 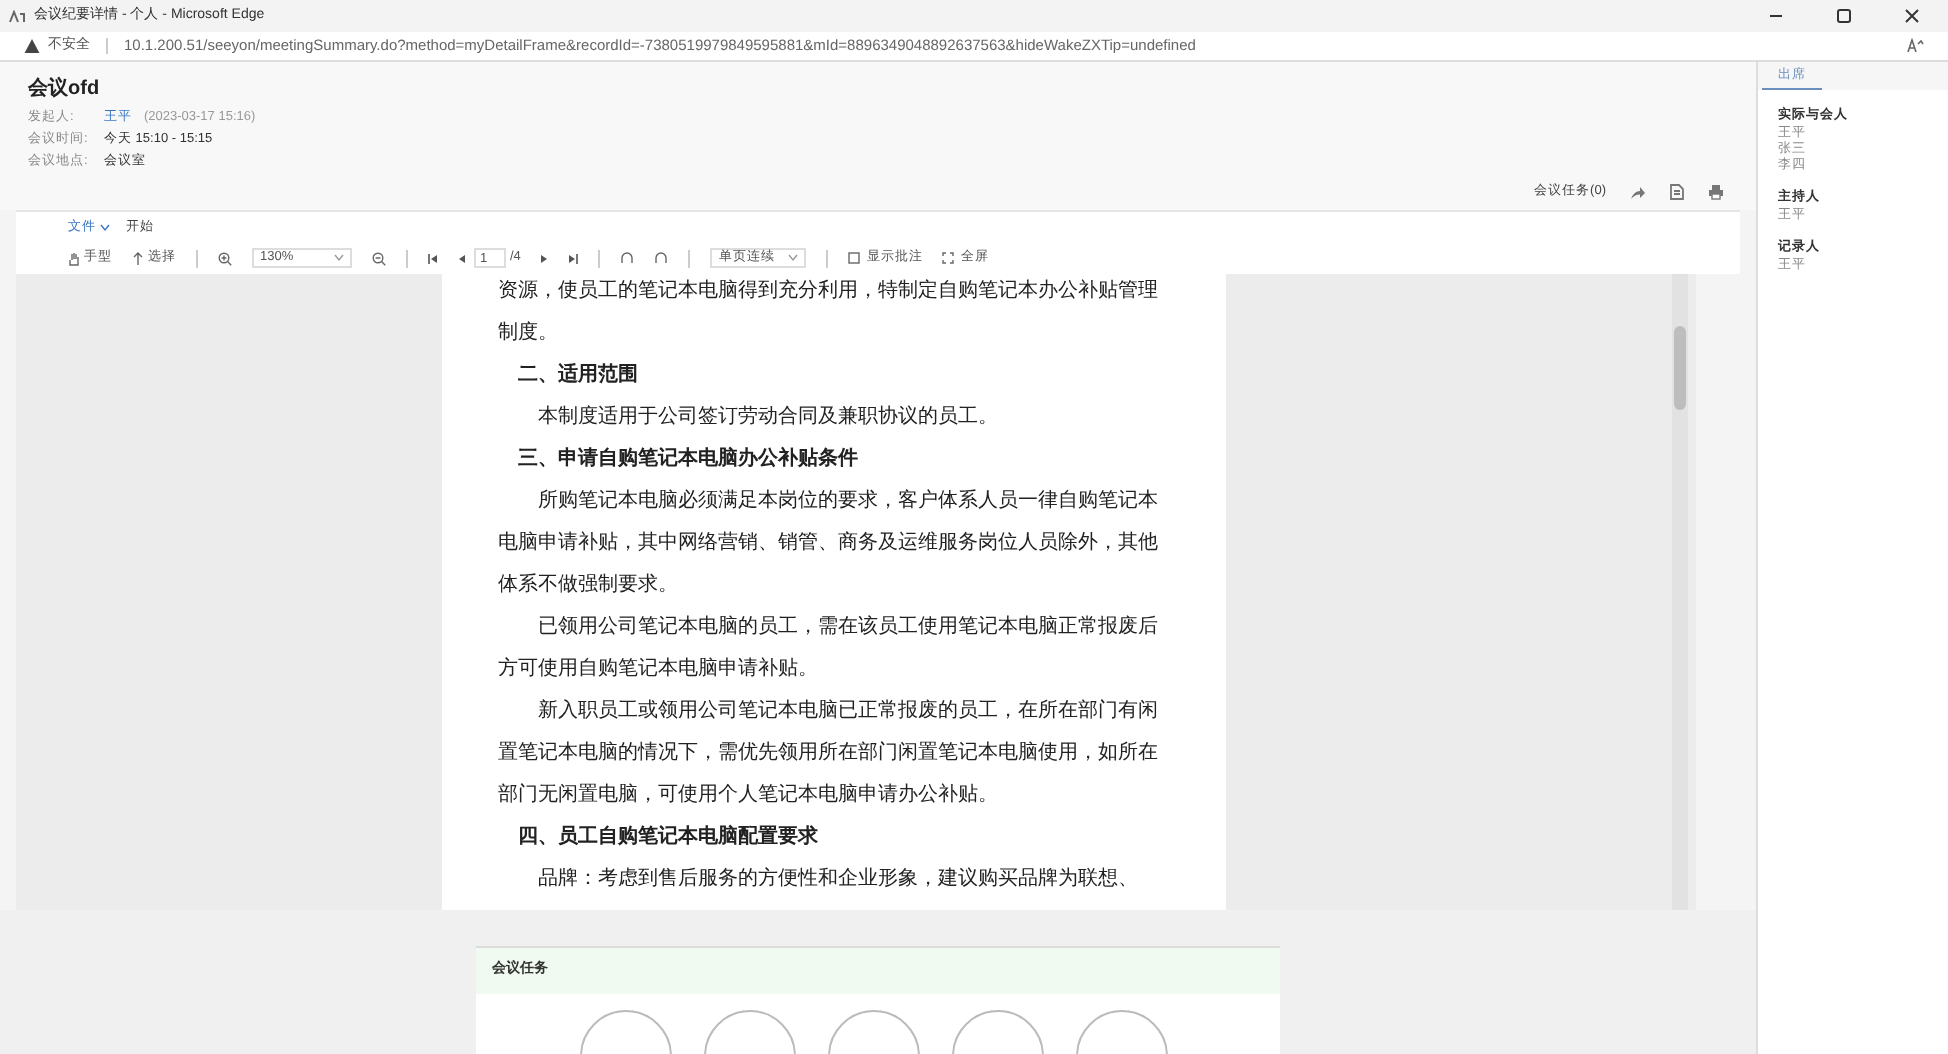 What do you see at coordinates (829, 312) in the screenshot?
I see `paragraph: 资源，使员工的笔记本电脑得到充分利用，特制定自购笔记本办公补贴管理制度。` at bounding box center [829, 312].